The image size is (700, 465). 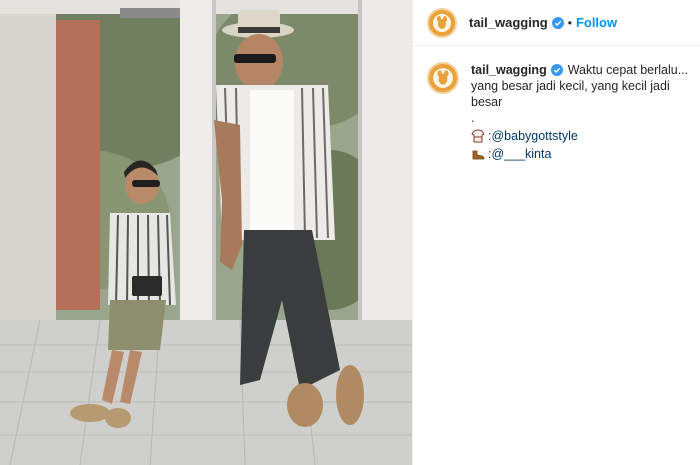 I want to click on follow-button: Follow, so click(x=596, y=22).